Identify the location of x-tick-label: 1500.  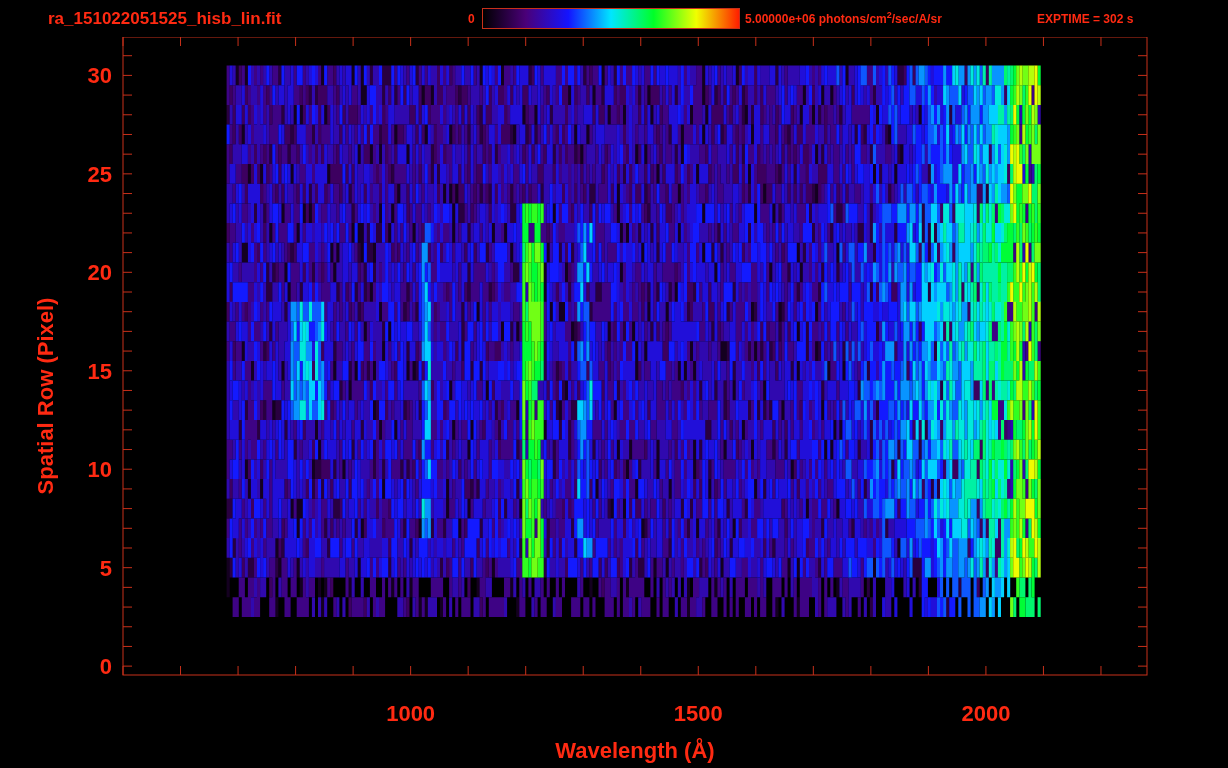
(698, 713).